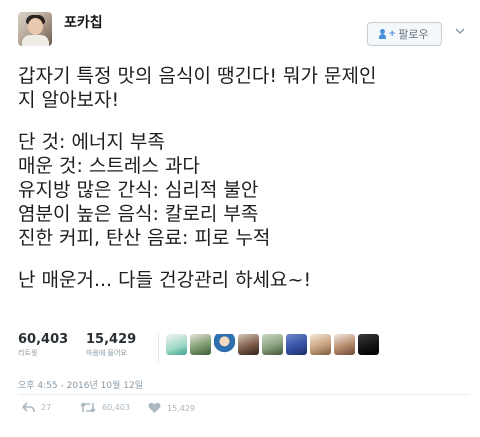 The image size is (480, 437). I want to click on tweet-timestamp: 오후 4:55 - 2016년 10월 12일, so click(80, 384).